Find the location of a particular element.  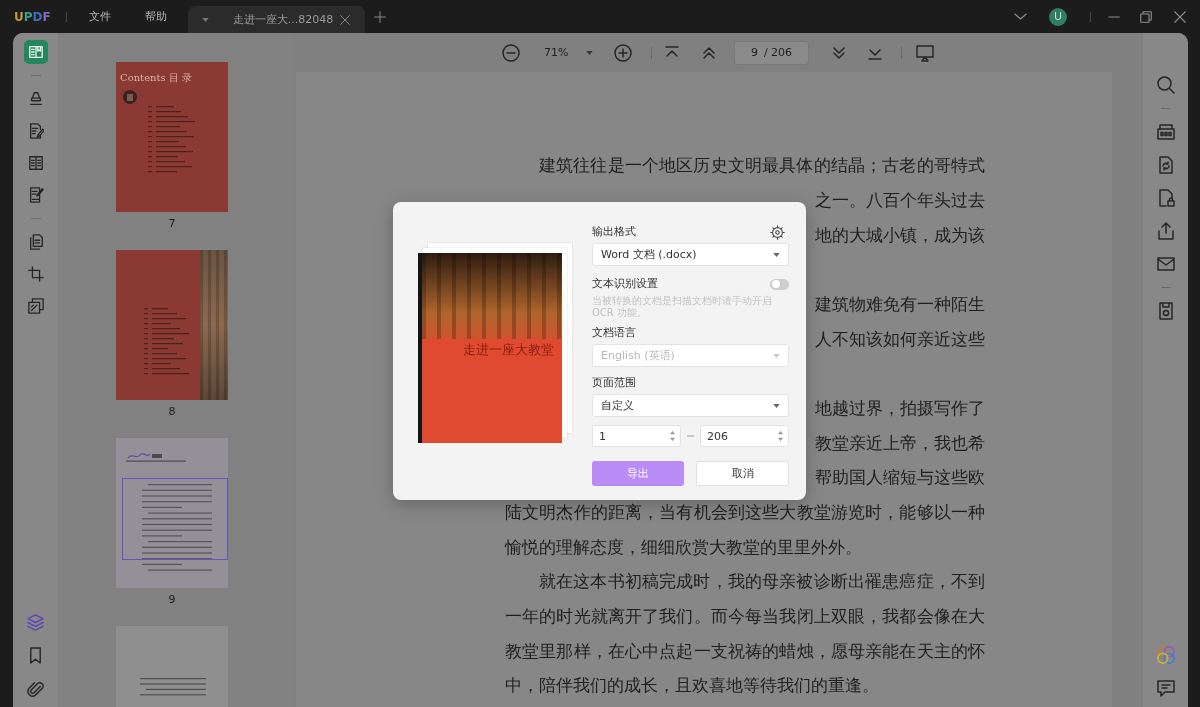

restore-icon is located at coordinates (1146, 16).